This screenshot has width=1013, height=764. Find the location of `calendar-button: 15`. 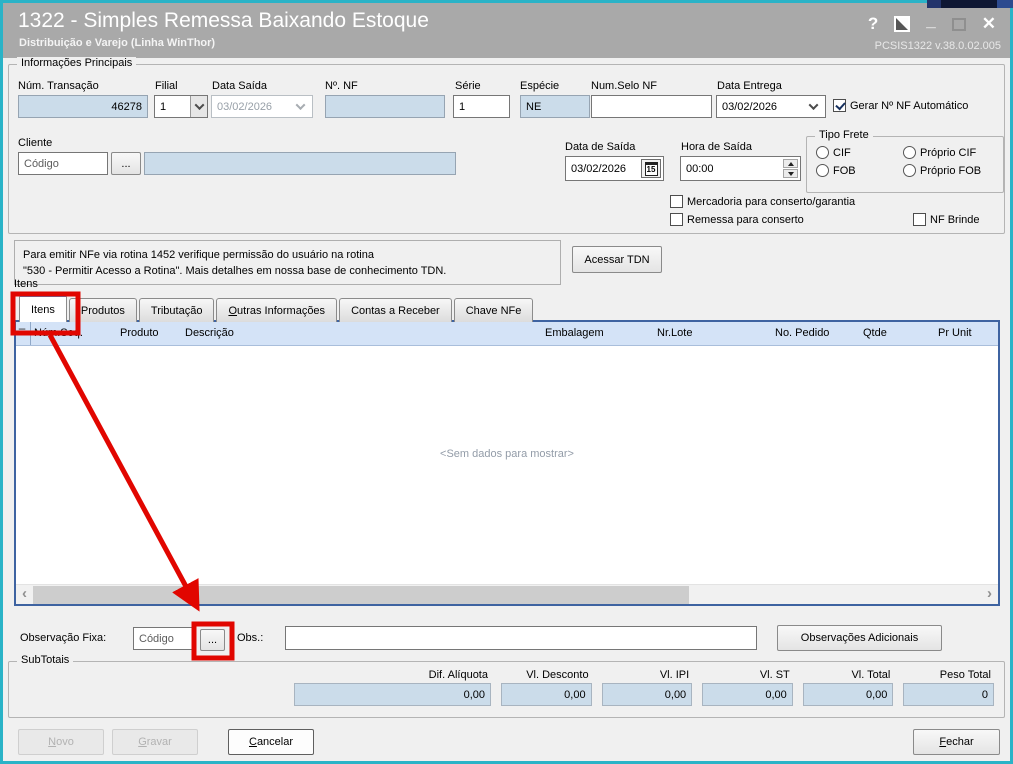

calendar-button: 15 is located at coordinates (651, 168).